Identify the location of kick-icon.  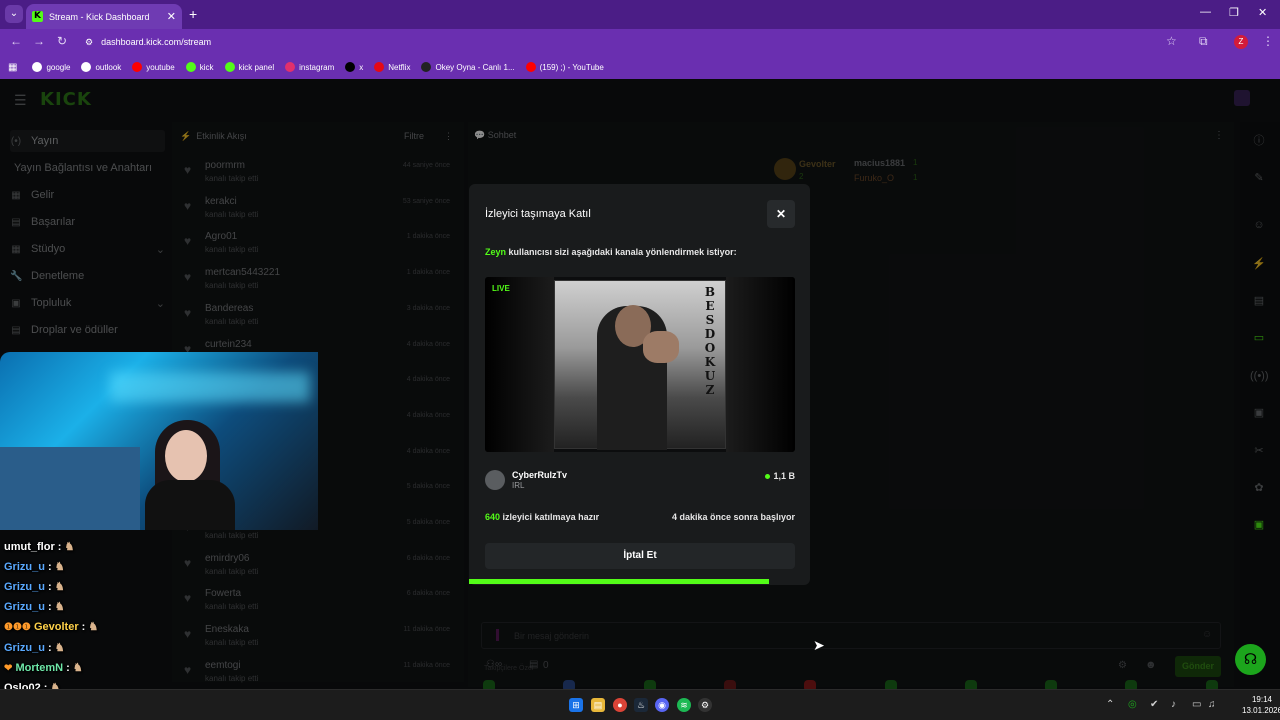
(190, 67).